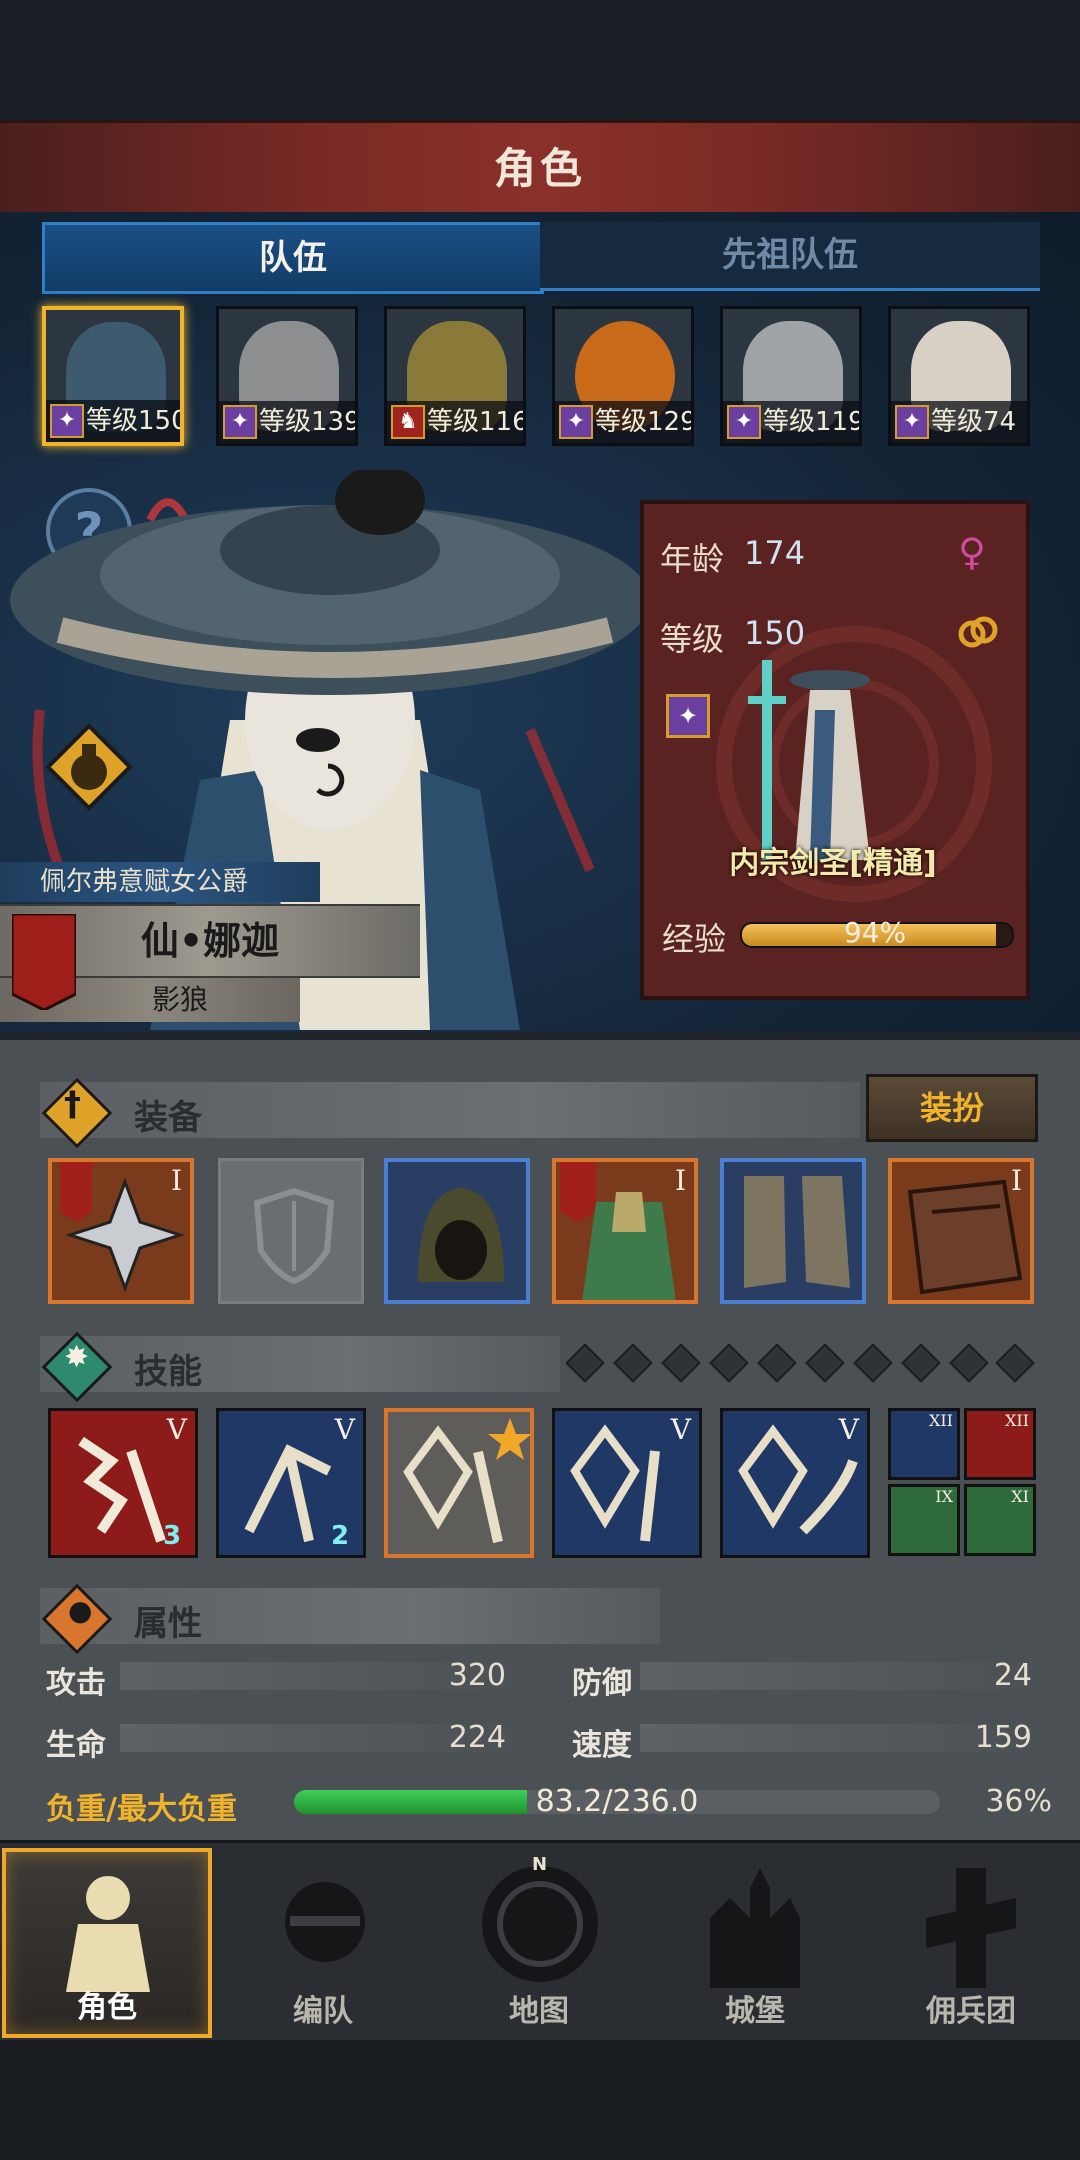 This screenshot has height=2160, width=1080. I want to click on skill-slot: V 2, so click(291, 1483).